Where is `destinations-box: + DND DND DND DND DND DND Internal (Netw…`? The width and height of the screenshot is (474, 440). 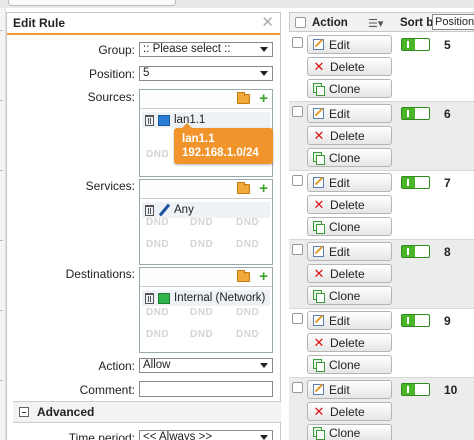 destinations-box: + DND DND DND DND DND DND Internal (Netw… is located at coordinates (206, 310).